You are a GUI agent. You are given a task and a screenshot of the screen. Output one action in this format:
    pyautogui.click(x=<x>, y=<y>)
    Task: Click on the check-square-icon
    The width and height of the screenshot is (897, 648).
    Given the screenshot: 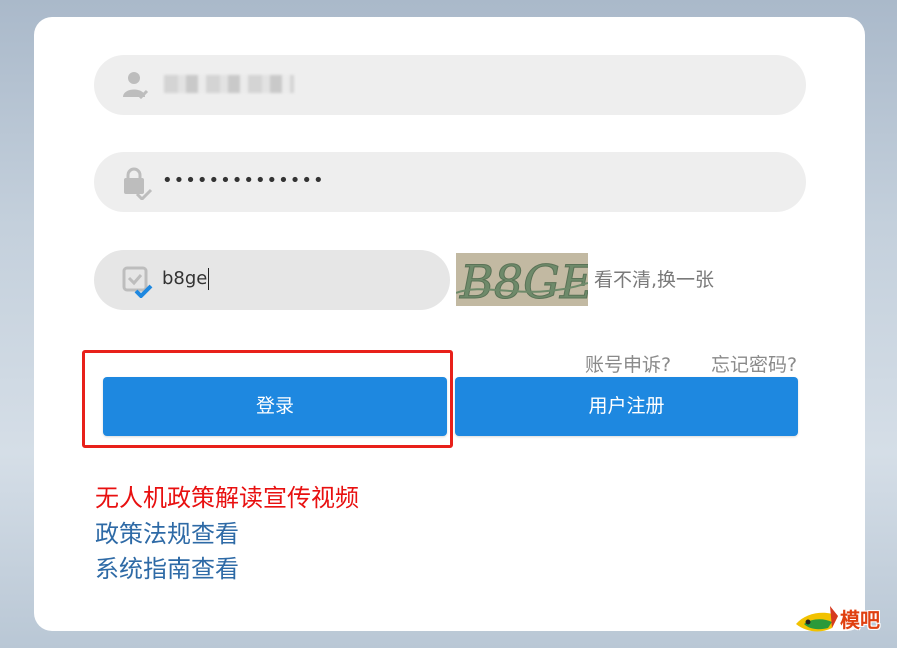 What is the action you would take?
    pyautogui.click(x=138, y=281)
    